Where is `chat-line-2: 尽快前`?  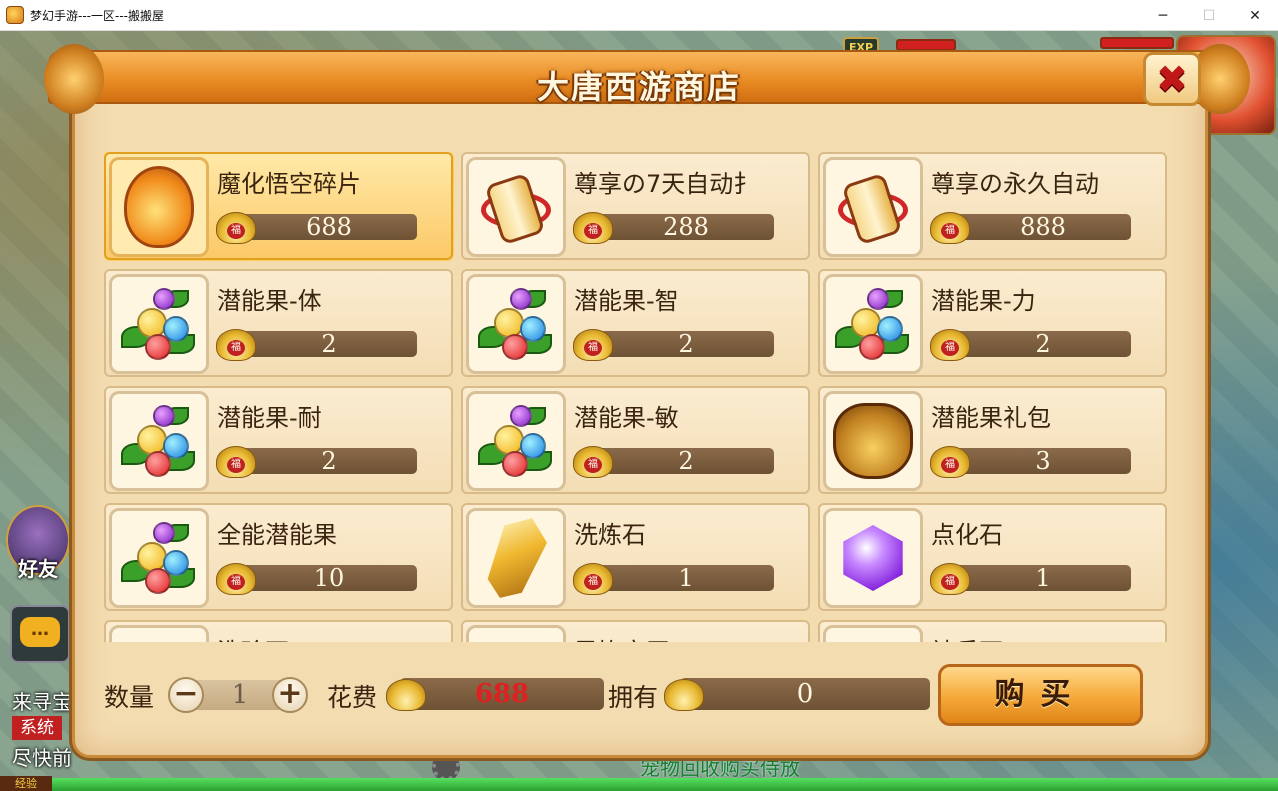
chat-line-2: 尽快前 is located at coordinates (42, 758).